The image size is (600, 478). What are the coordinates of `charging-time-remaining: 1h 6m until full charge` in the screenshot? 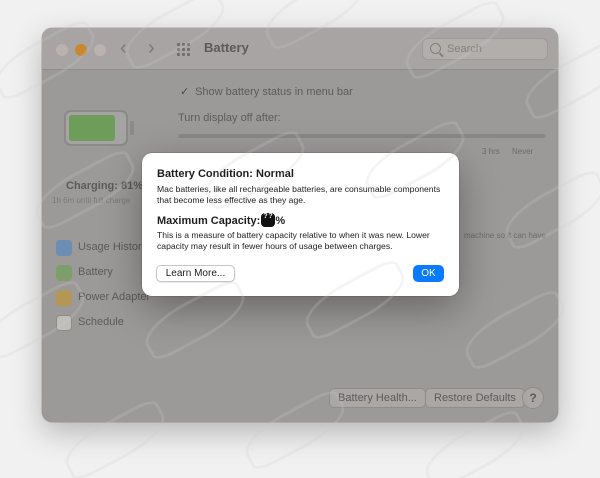 It's located at (91, 200).